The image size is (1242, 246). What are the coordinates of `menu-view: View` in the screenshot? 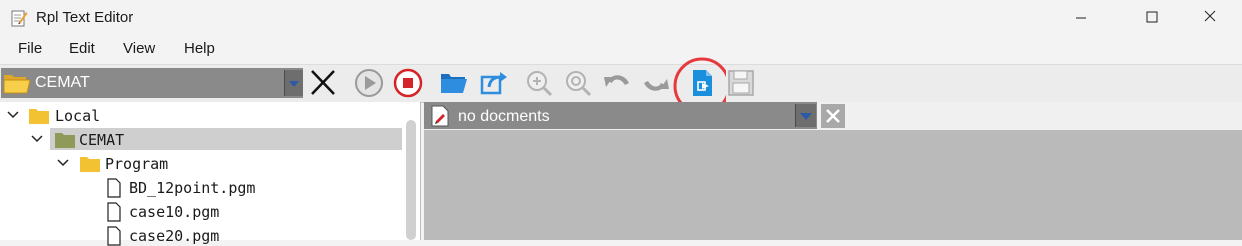 It's located at (139, 48).